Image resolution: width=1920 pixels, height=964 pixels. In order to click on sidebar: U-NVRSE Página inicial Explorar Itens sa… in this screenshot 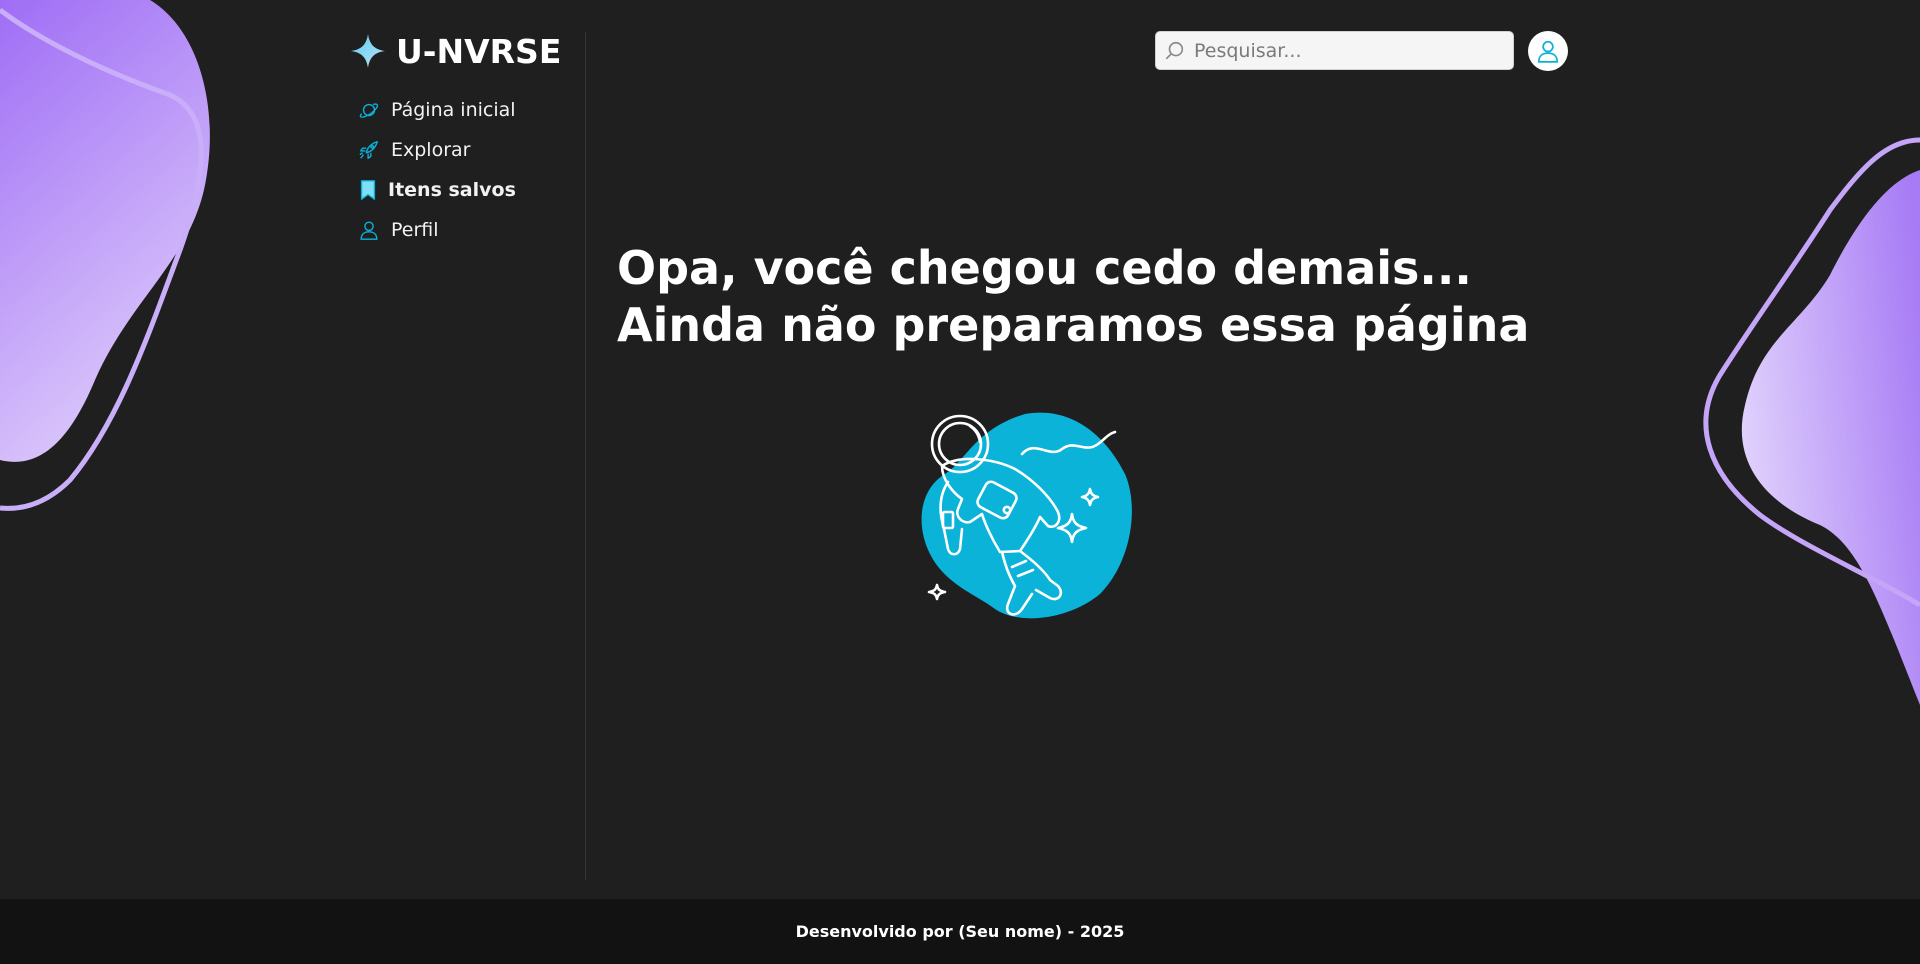, I will do `click(468, 456)`.